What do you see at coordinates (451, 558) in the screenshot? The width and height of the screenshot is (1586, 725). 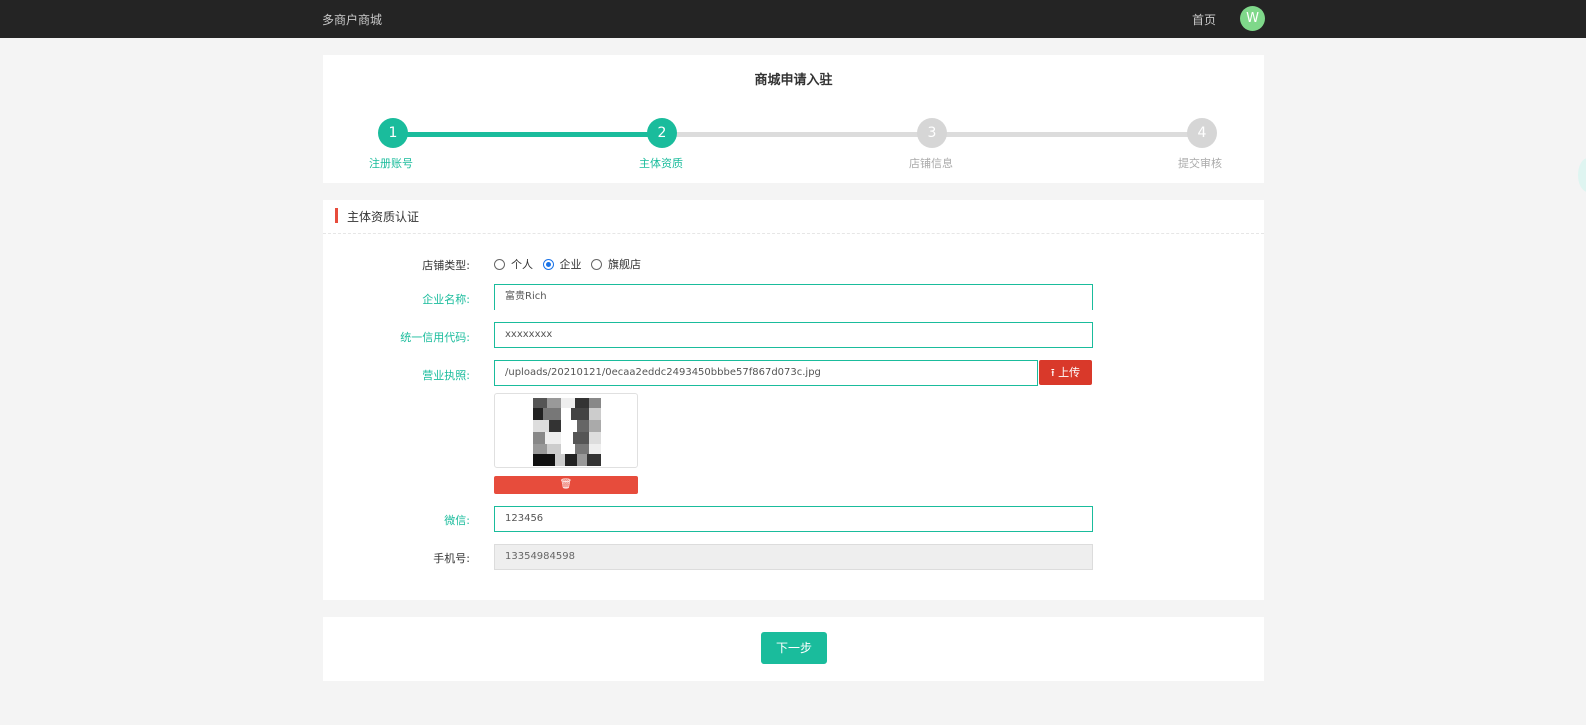 I see `mobile-label: 手机号:` at bounding box center [451, 558].